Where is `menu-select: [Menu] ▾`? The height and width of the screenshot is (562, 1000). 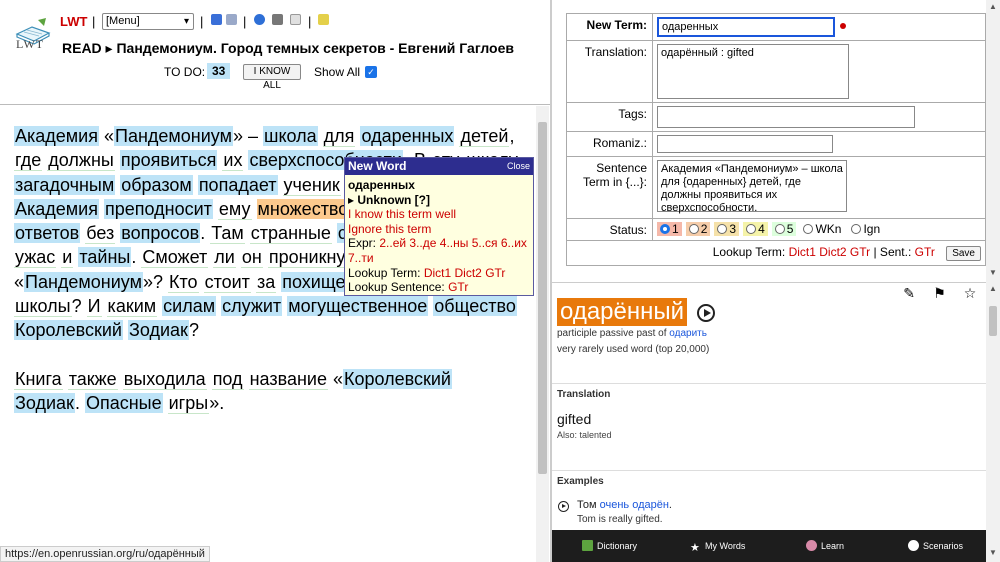 menu-select: [Menu] ▾ is located at coordinates (148, 21).